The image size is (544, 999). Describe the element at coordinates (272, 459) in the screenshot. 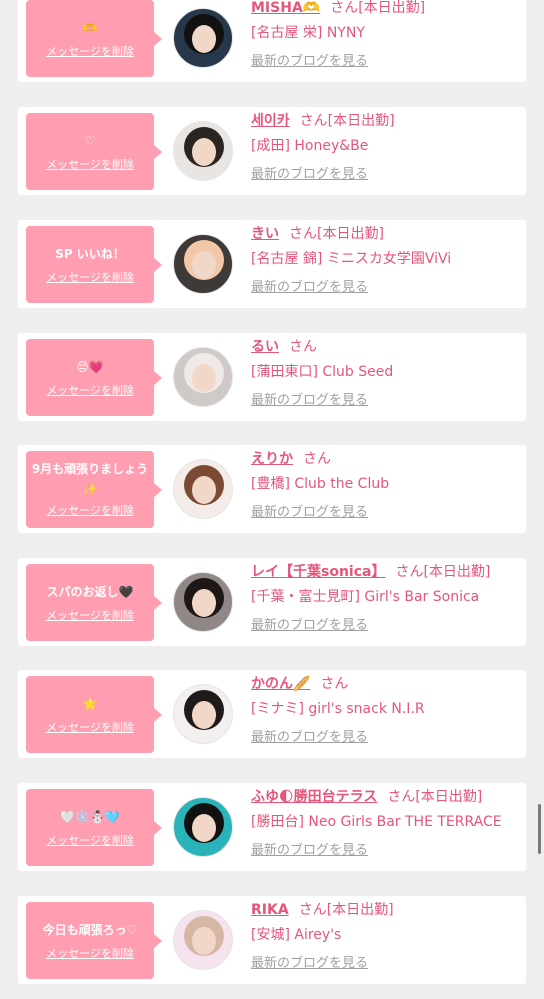

I see `cast-name-link: えりか` at that location.